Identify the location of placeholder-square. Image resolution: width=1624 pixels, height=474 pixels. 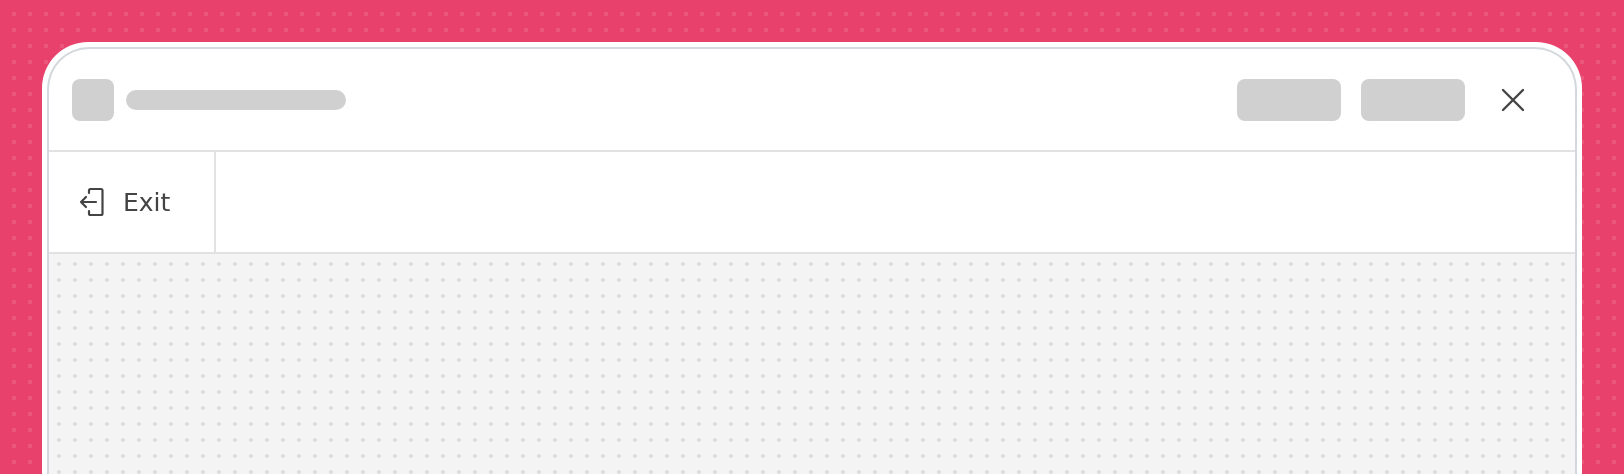
(93, 99).